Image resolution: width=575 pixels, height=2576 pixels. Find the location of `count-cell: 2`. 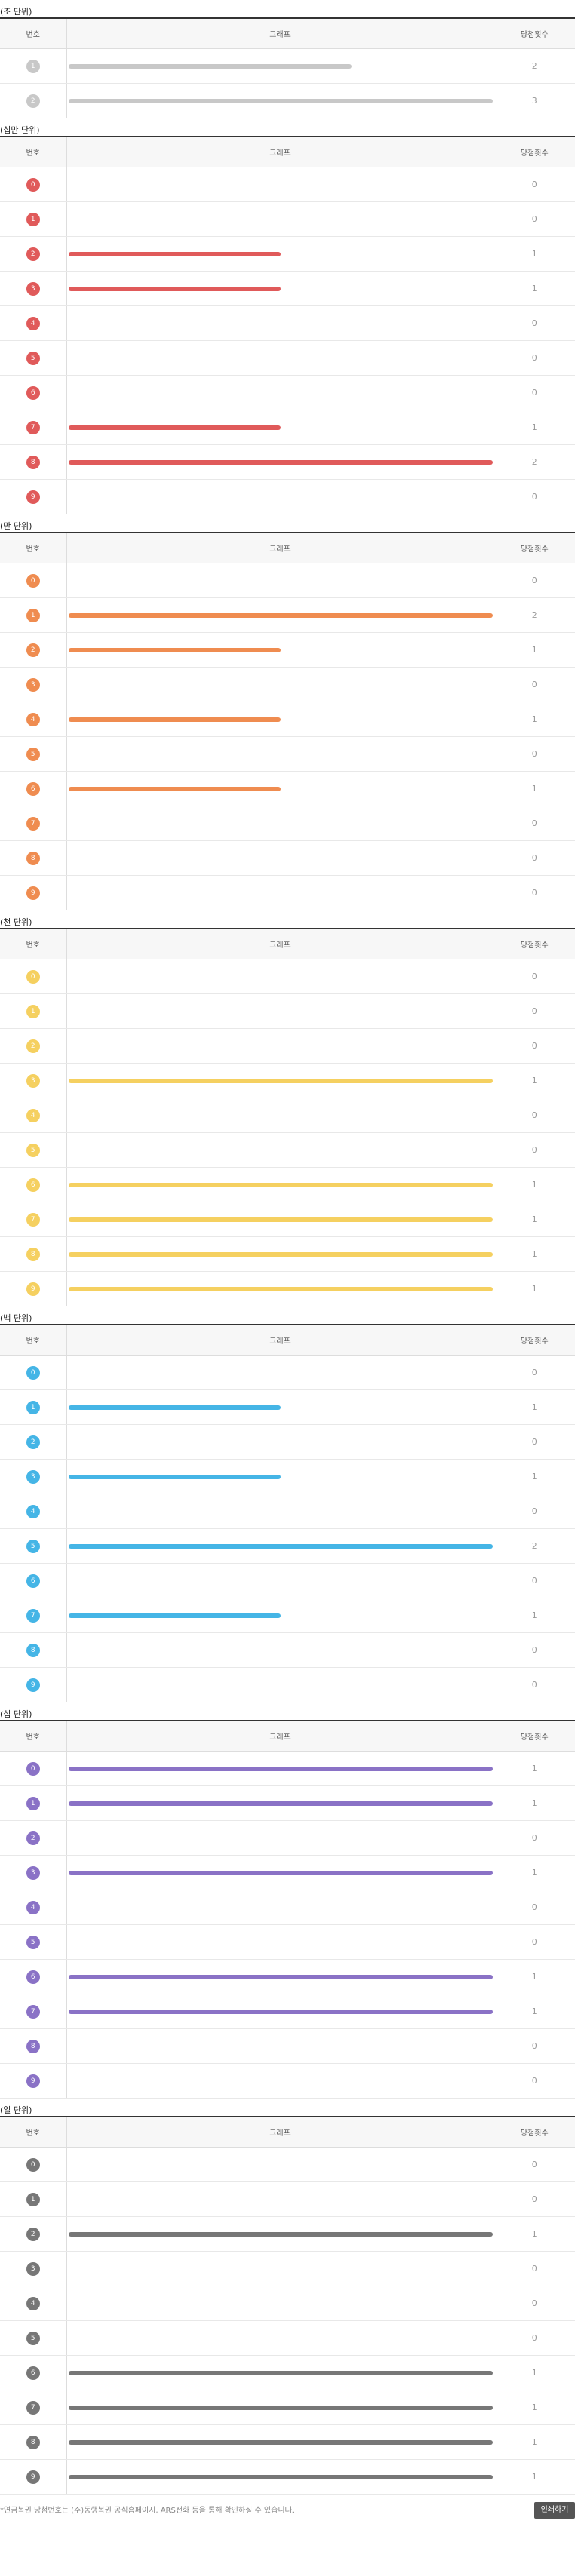

count-cell: 2 is located at coordinates (534, 66).